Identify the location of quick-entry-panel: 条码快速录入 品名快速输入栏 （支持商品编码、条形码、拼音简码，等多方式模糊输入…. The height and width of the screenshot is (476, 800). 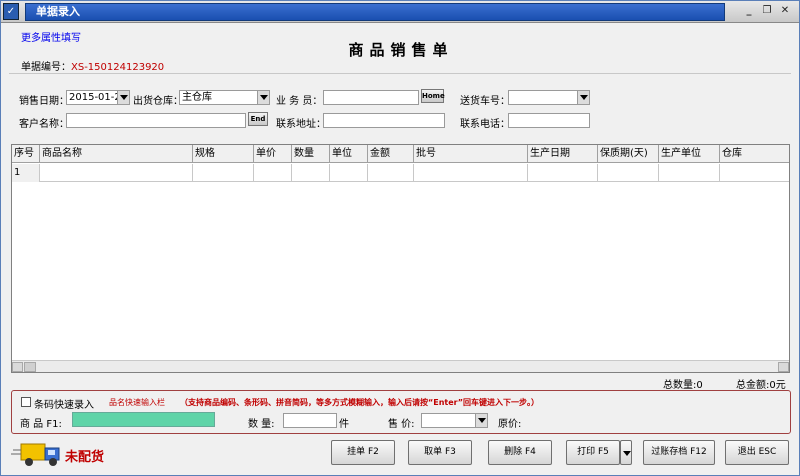
(401, 412).